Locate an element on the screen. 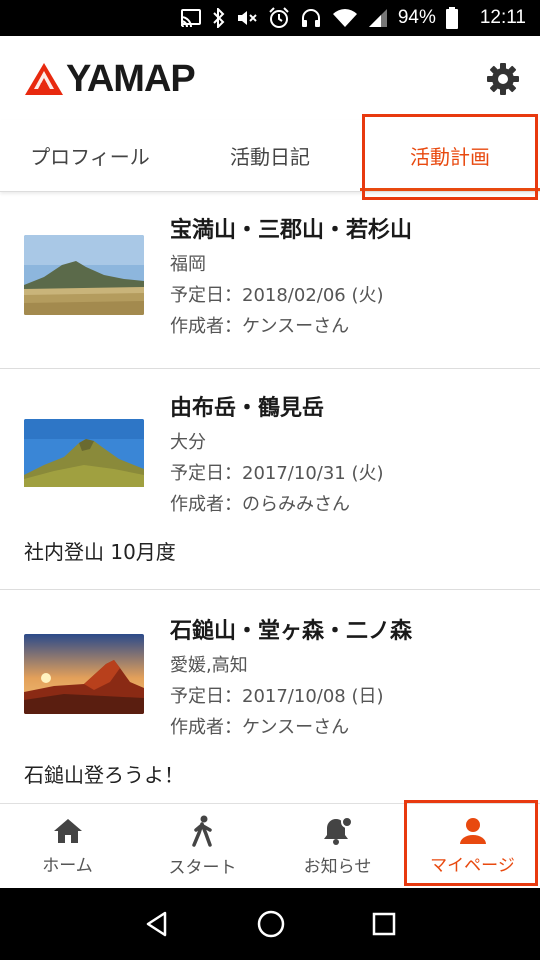 Image resolution: width=540 pixels, height=960 pixels. plan-region: 大分 is located at coordinates (188, 442).